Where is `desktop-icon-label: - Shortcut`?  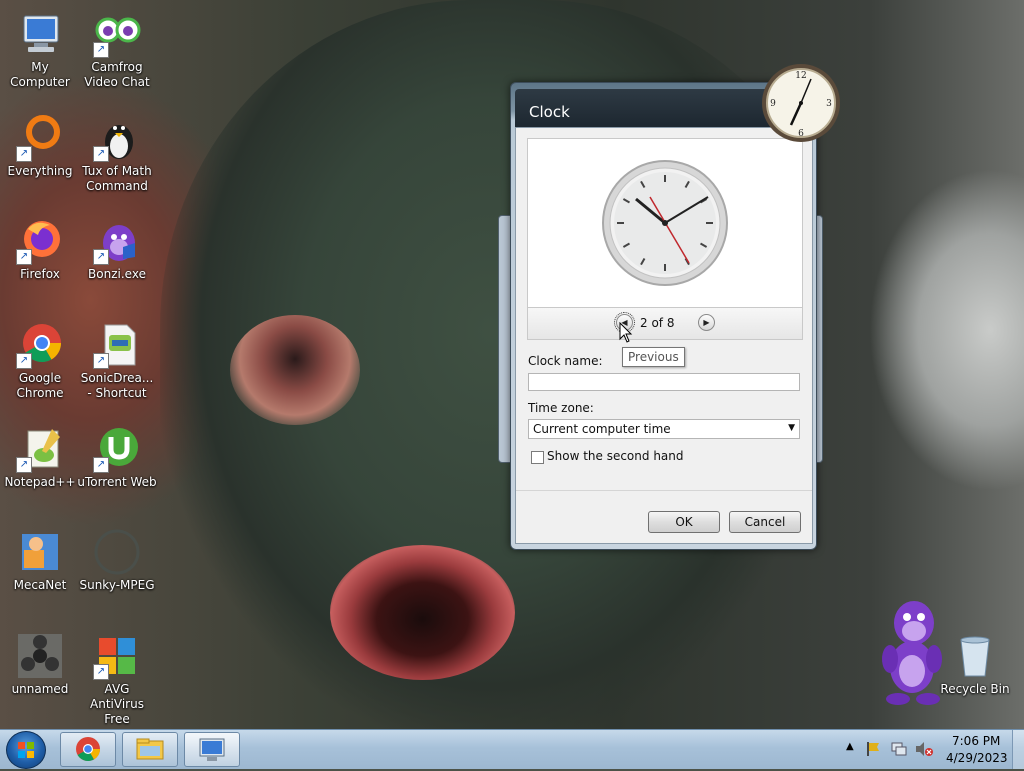 desktop-icon-label: - Shortcut is located at coordinates (117, 393).